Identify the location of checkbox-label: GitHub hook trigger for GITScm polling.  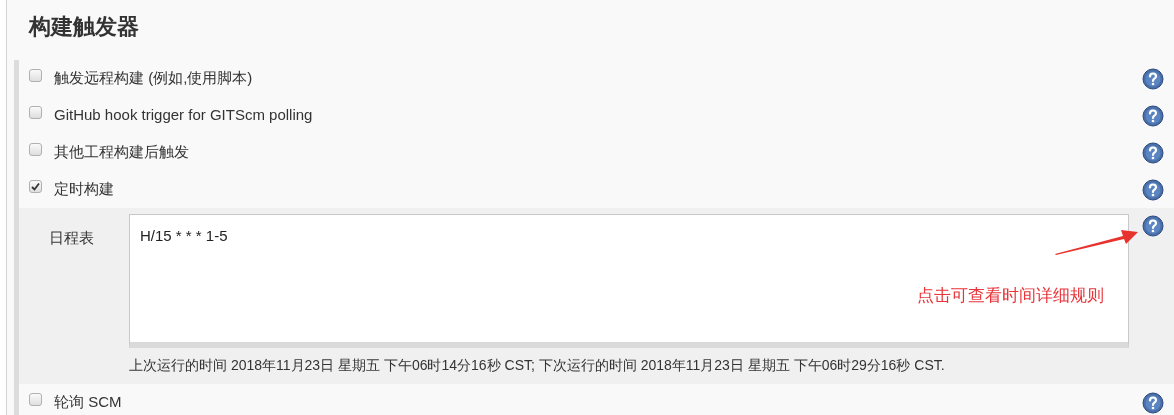
(184, 115).